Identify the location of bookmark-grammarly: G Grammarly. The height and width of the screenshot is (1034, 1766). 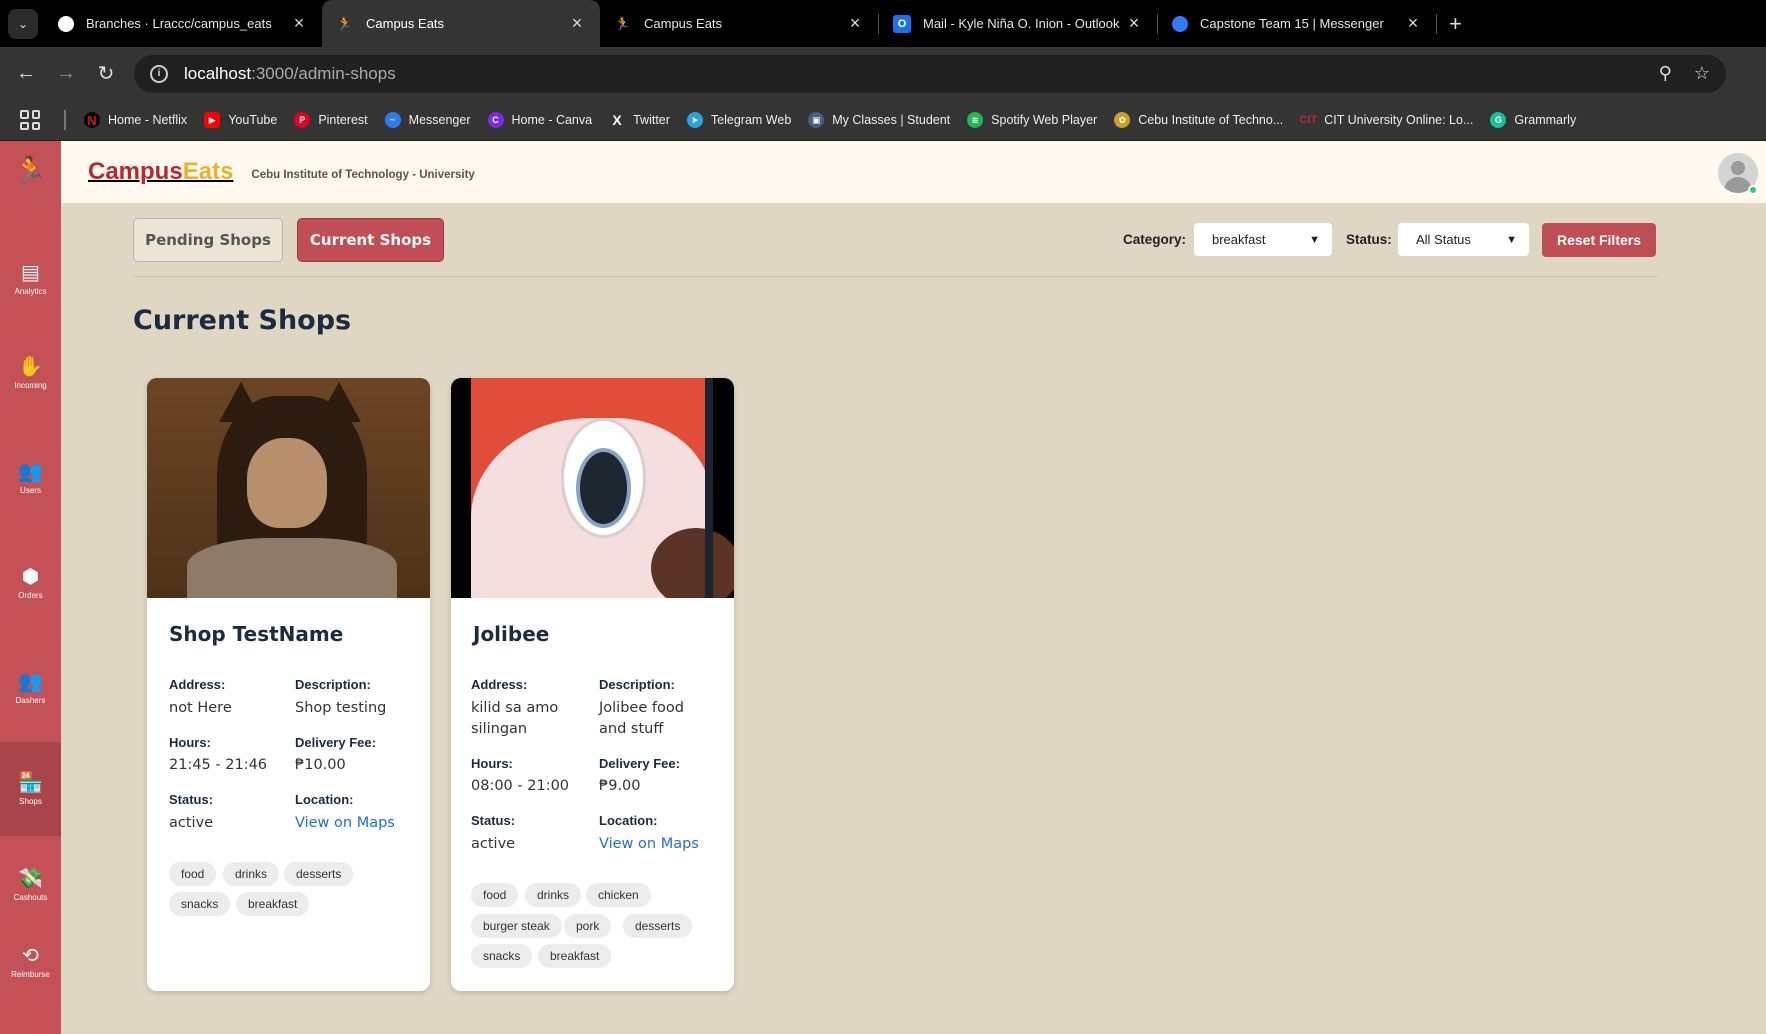
(1533, 120).